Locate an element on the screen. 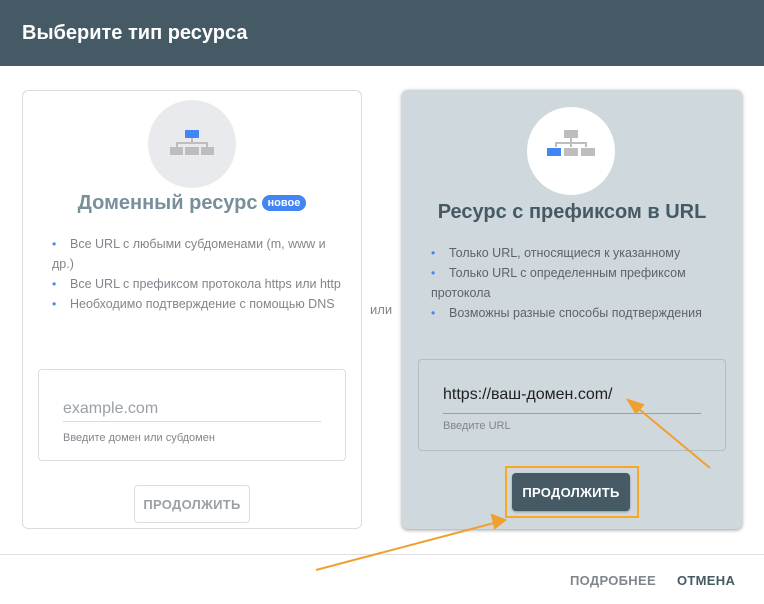 This screenshot has height=604, width=764. annotation-arrows is located at coordinates (513, 484).